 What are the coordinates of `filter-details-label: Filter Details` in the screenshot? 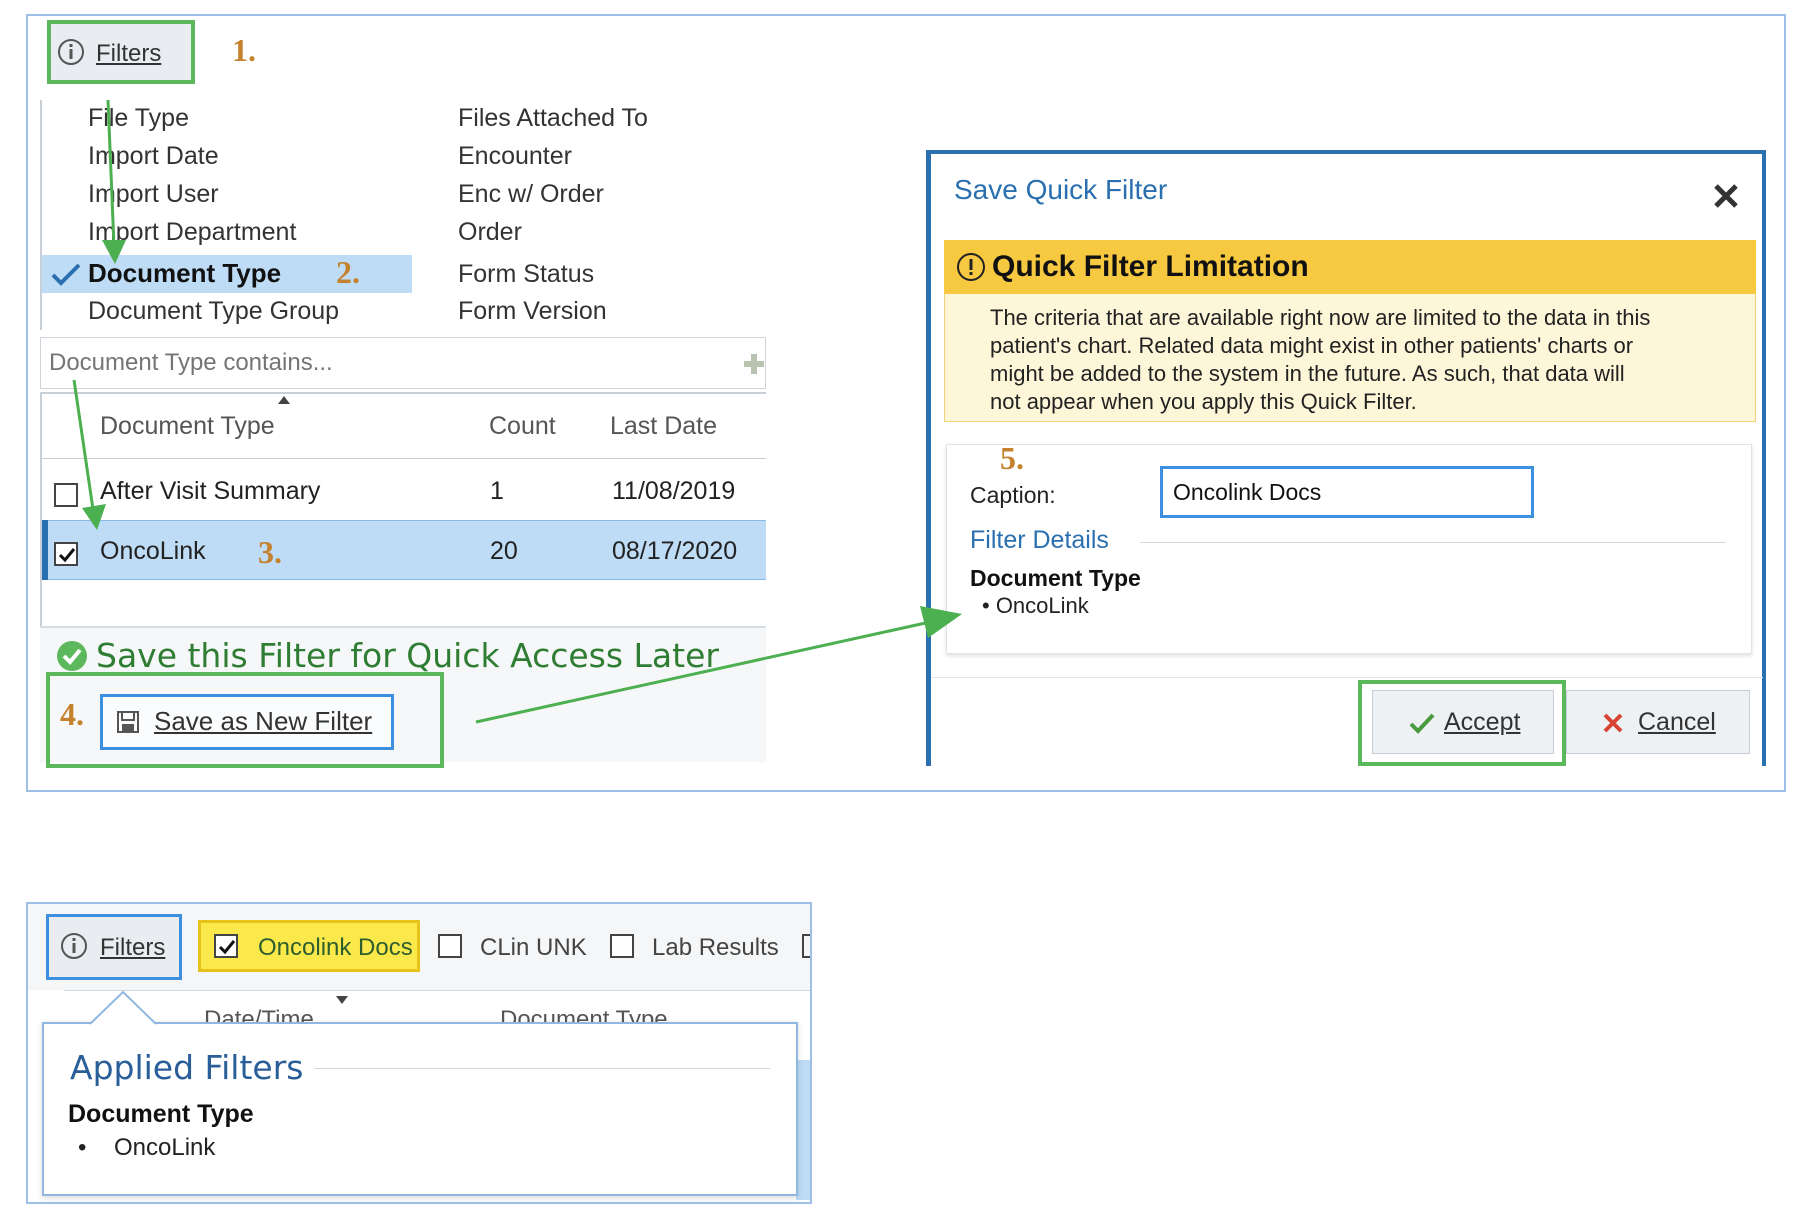 It's located at (1039, 540).